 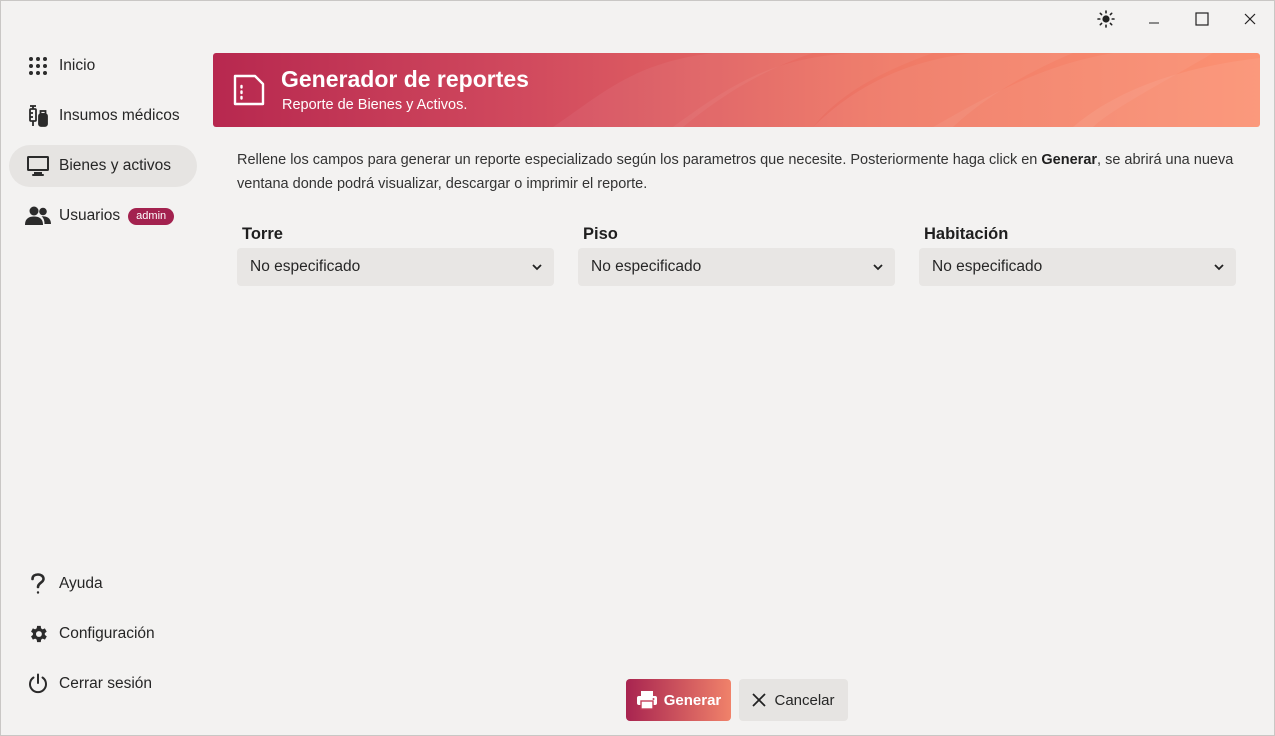 I want to click on monitor-icon, so click(x=38, y=166).